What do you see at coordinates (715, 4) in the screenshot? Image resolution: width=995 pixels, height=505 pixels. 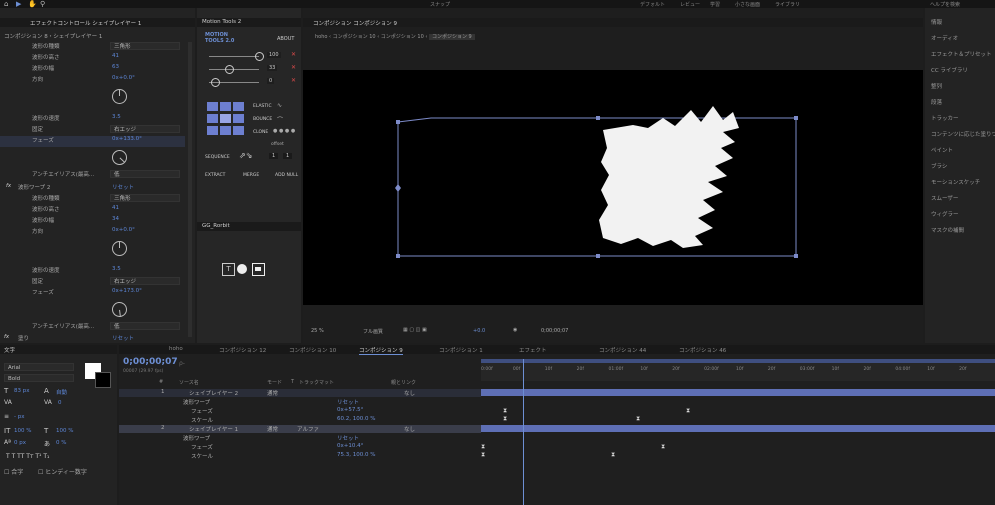 I see `workspace-tab-learn: 学習` at bounding box center [715, 4].